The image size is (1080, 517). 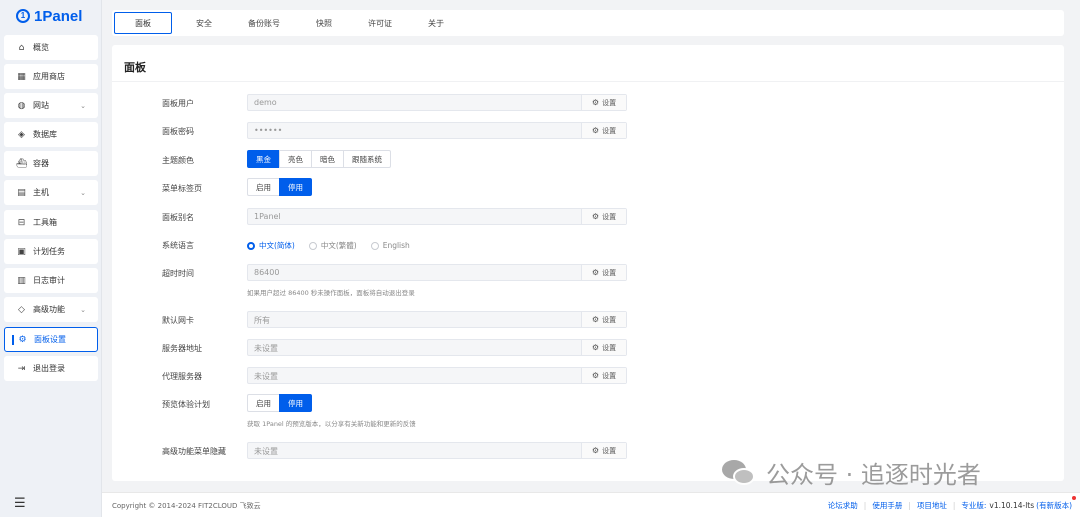 I want to click on password-label: 面板密码, so click(x=178, y=131).